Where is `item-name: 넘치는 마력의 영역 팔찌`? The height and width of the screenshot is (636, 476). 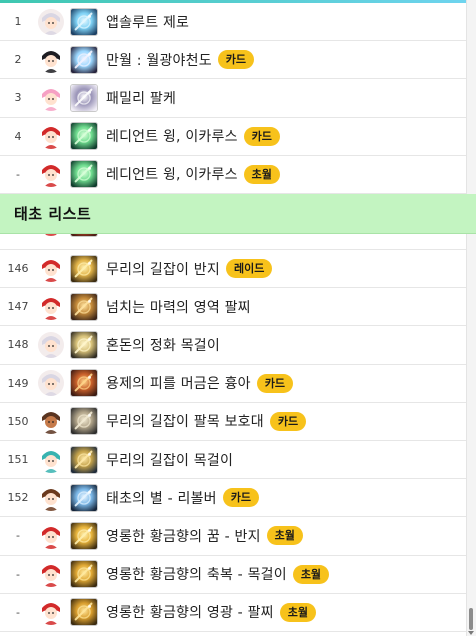
item-name: 넘치는 마력의 영역 팔찌 is located at coordinates (178, 307).